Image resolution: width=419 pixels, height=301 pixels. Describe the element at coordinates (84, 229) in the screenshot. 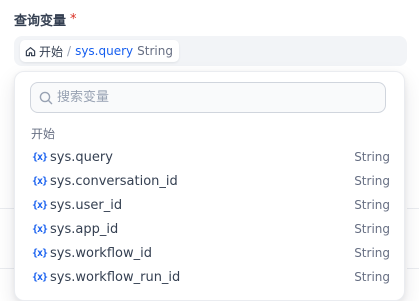

I see `variable-name: sys.app_id` at that location.